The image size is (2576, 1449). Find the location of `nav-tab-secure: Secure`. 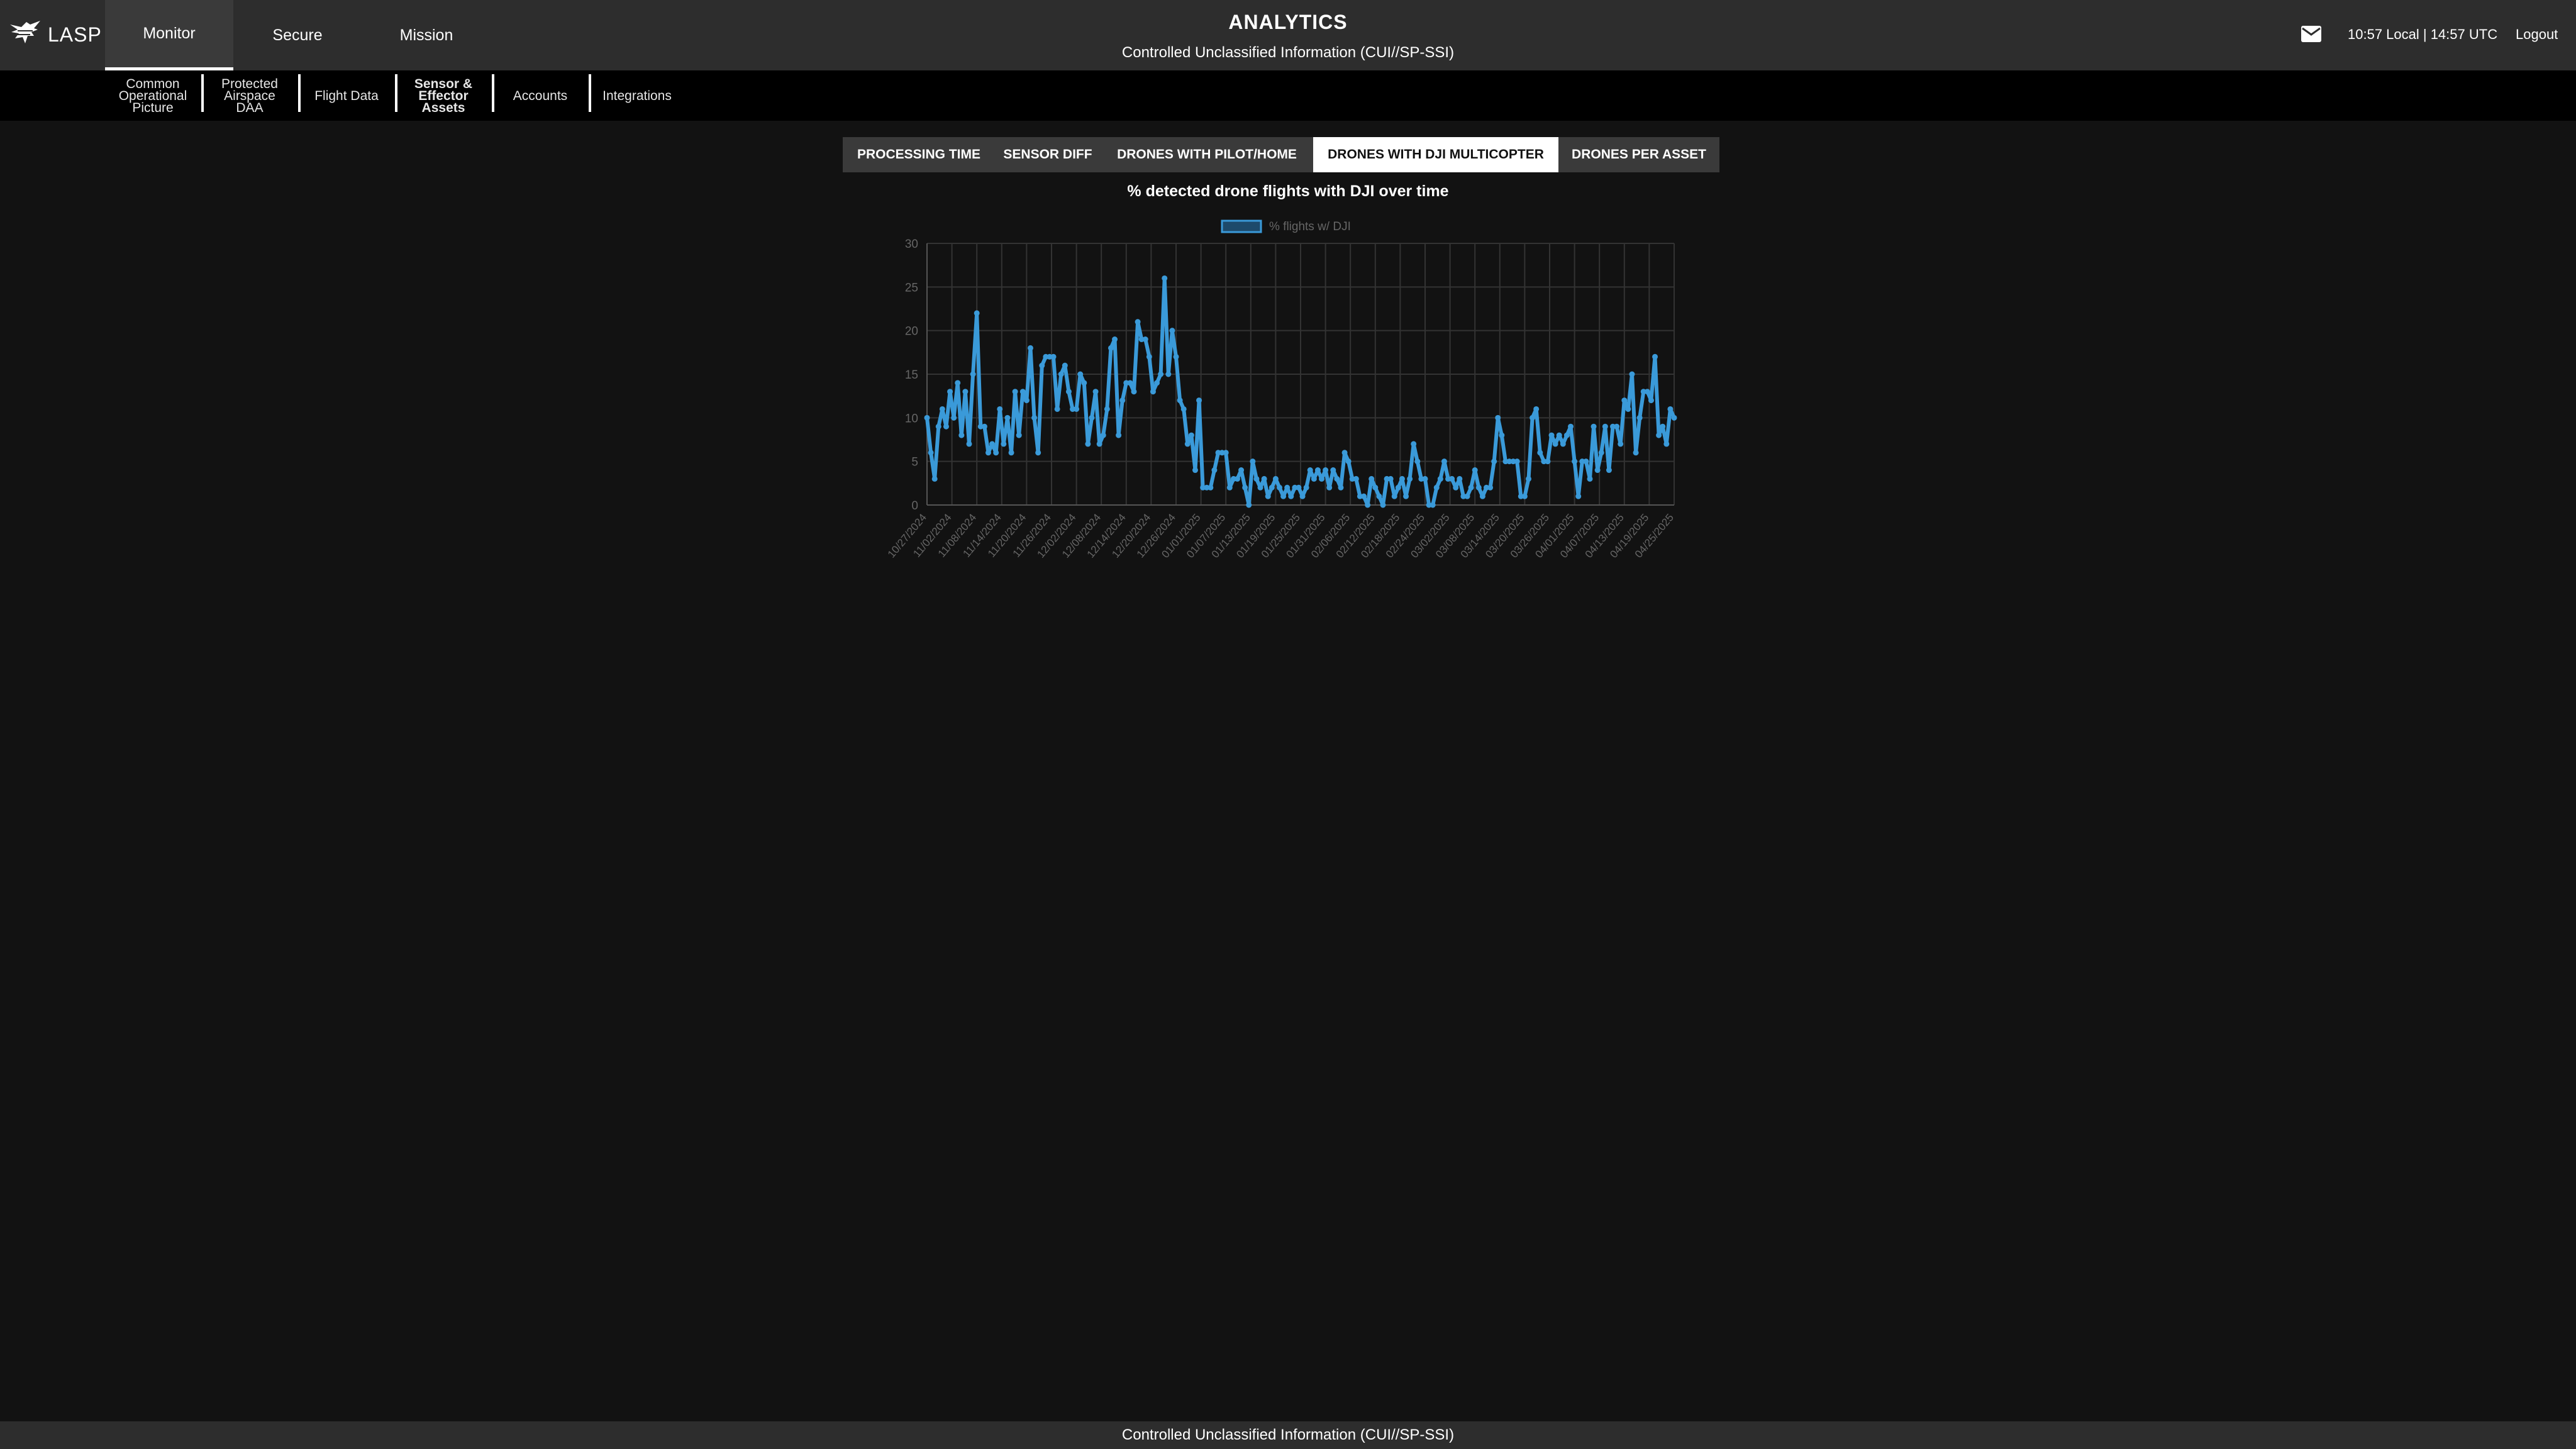

nav-tab-secure: Secure is located at coordinates (297, 35).